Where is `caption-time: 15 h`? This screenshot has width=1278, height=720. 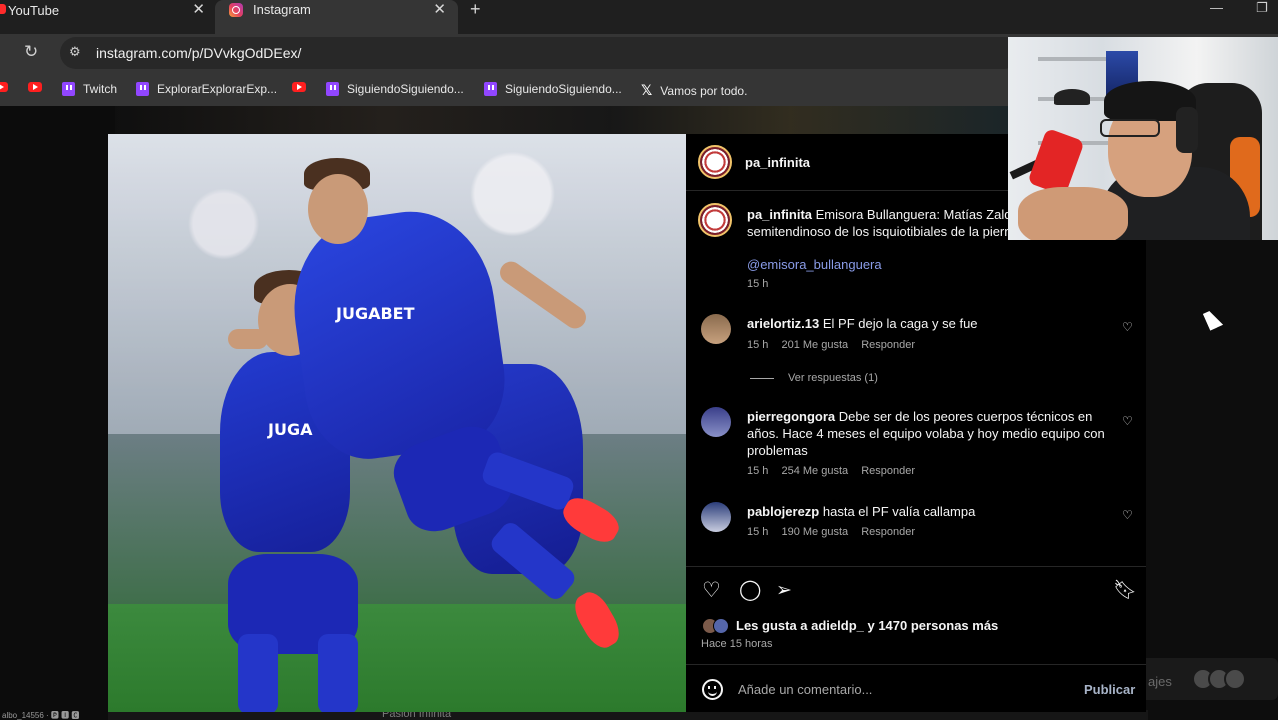
caption-time: 15 h is located at coordinates (758, 284).